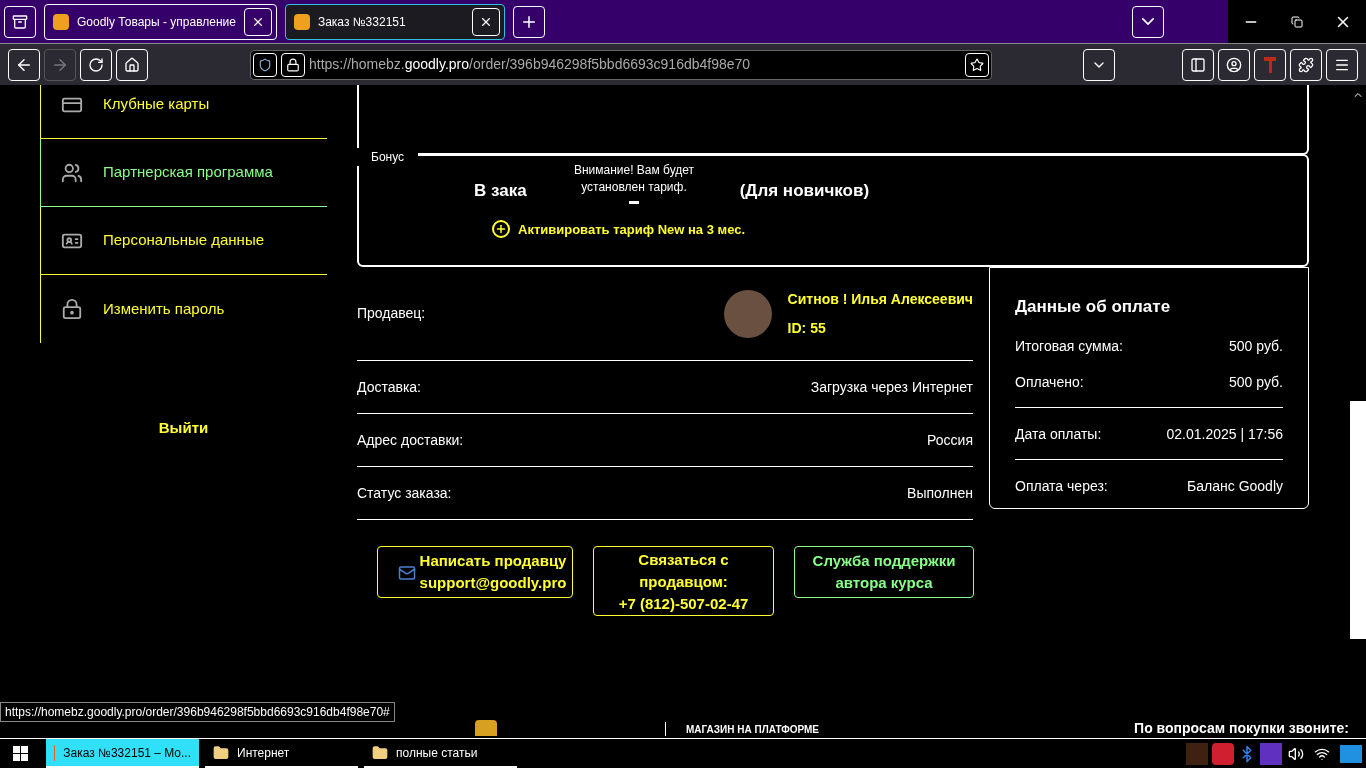 Image resolution: width=1366 pixels, height=768 pixels. I want to click on bonus-heading: (Для новичков), so click(804, 191).